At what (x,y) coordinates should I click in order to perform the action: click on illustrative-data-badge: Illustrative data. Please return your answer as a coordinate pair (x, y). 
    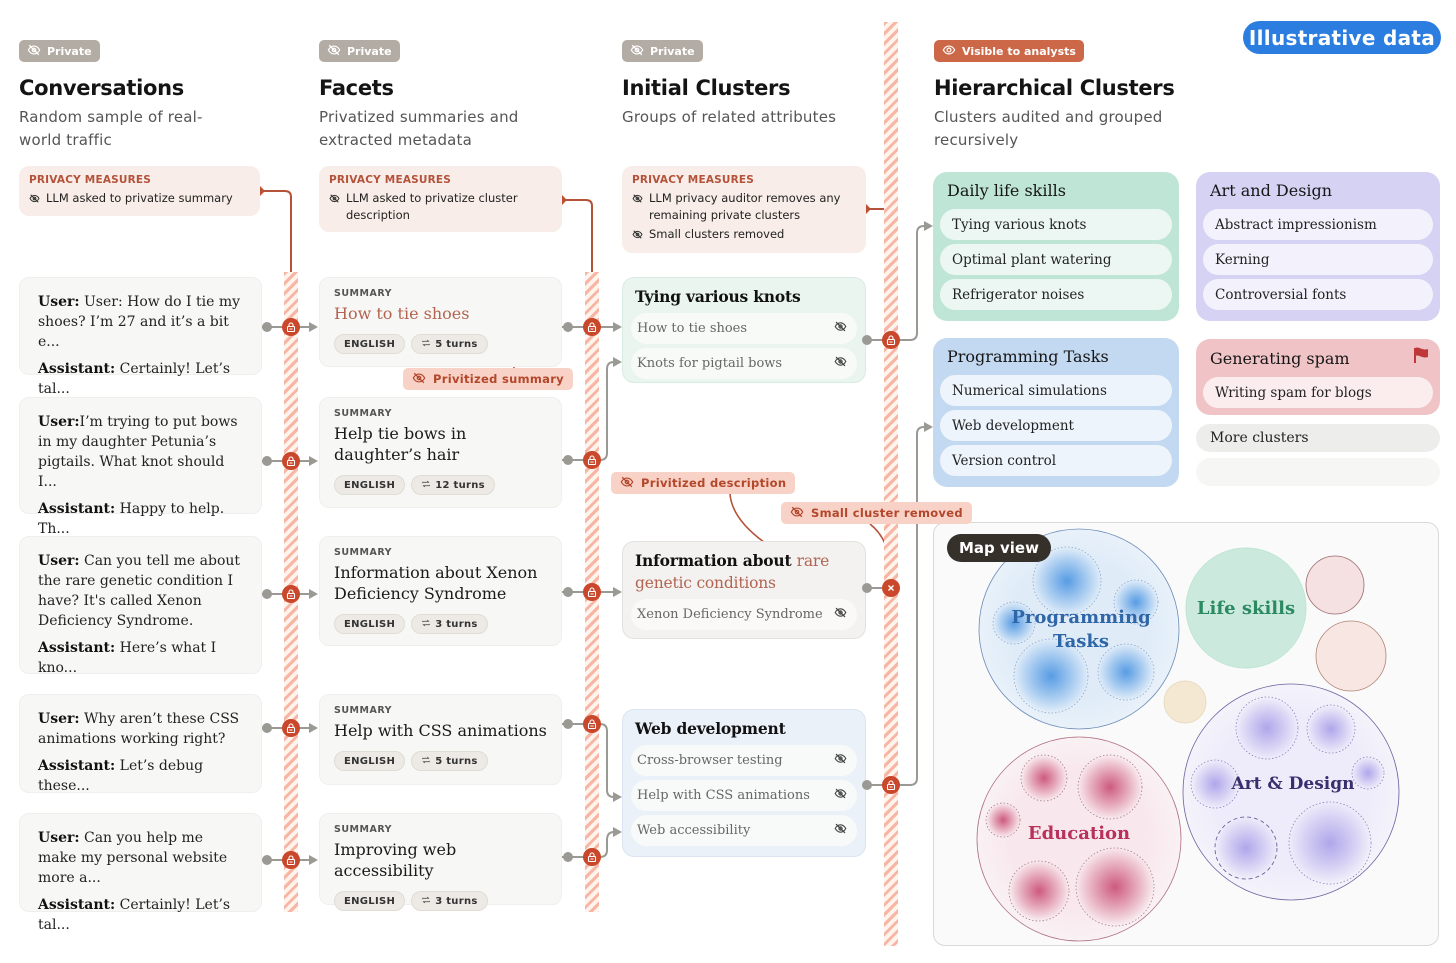
    Looking at the image, I should click on (1342, 37).